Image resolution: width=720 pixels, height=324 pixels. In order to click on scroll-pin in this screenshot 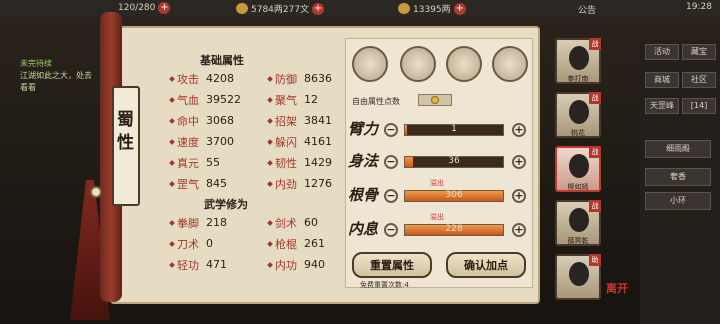, I will do `click(96, 192)`.